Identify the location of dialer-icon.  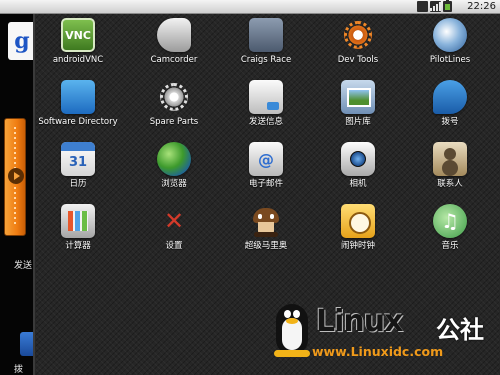
(450, 97).